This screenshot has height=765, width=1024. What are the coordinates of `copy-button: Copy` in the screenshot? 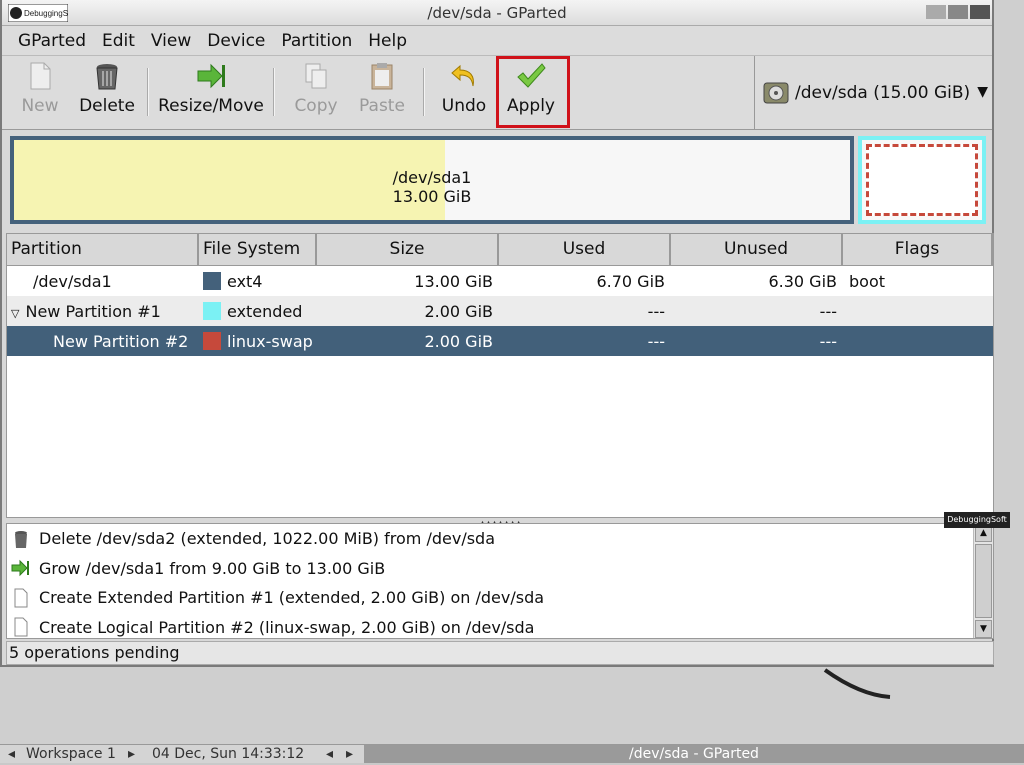 It's located at (316, 92).